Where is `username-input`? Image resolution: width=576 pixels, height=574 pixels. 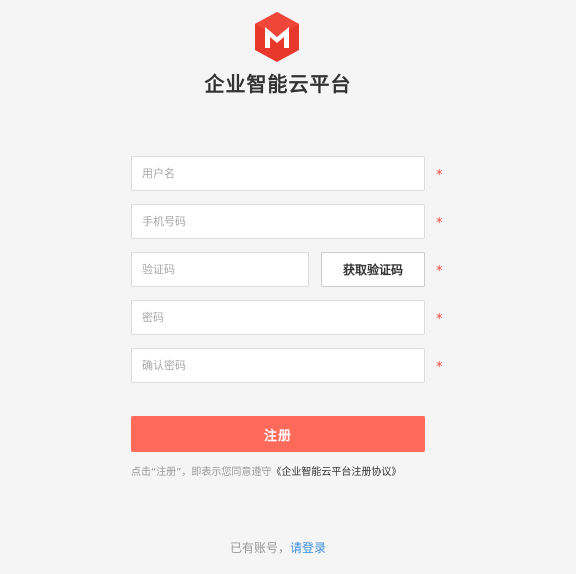
username-input is located at coordinates (278, 173).